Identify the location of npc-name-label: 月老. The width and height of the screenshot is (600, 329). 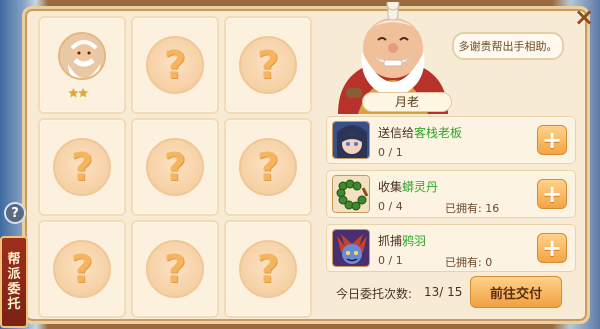
(407, 102).